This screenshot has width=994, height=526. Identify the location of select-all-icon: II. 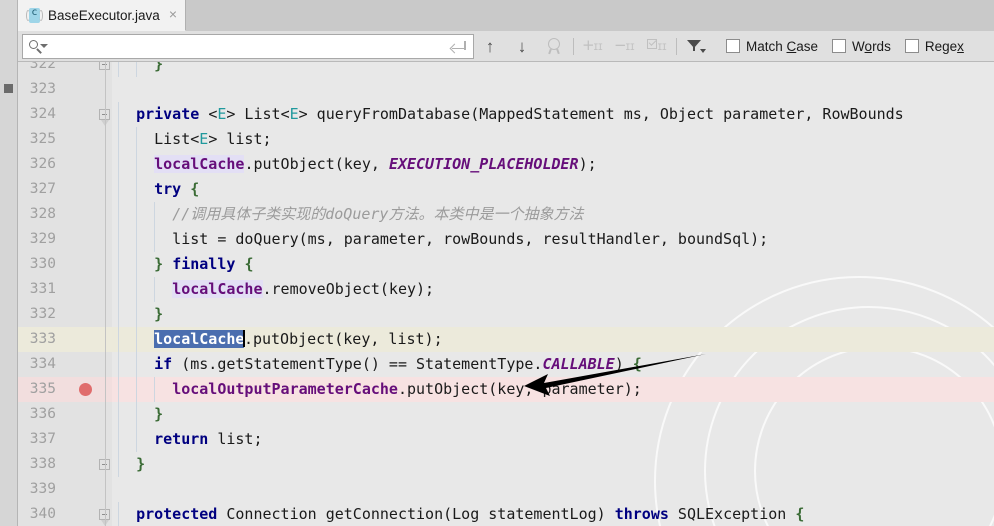
(657, 46).